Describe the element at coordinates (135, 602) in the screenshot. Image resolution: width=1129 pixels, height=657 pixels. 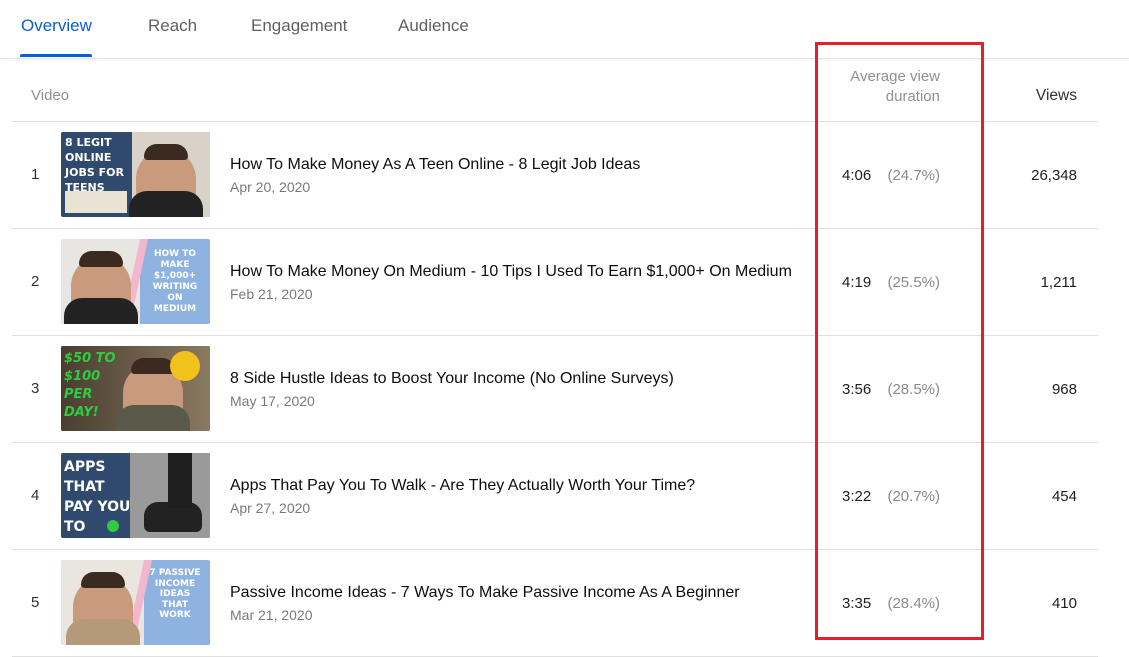
I see `video-thumbnail: 7 PASSIVE INCOME IDEAS THAT WORK` at that location.